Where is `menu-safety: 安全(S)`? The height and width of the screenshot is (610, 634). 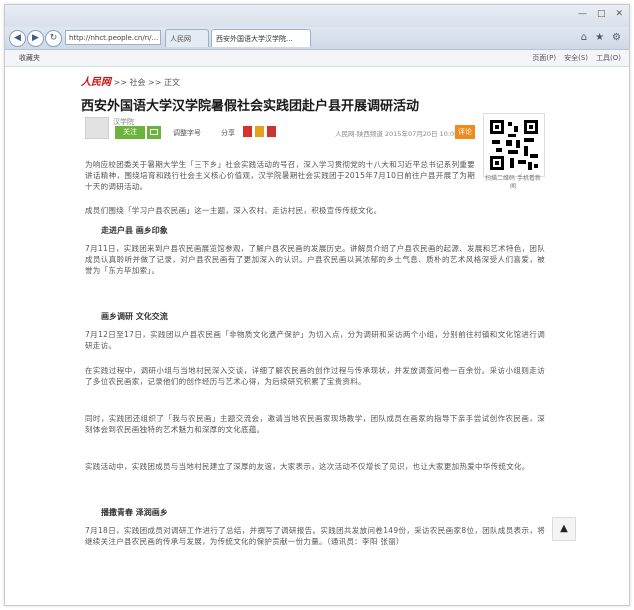 menu-safety: 安全(S) is located at coordinates (576, 58).